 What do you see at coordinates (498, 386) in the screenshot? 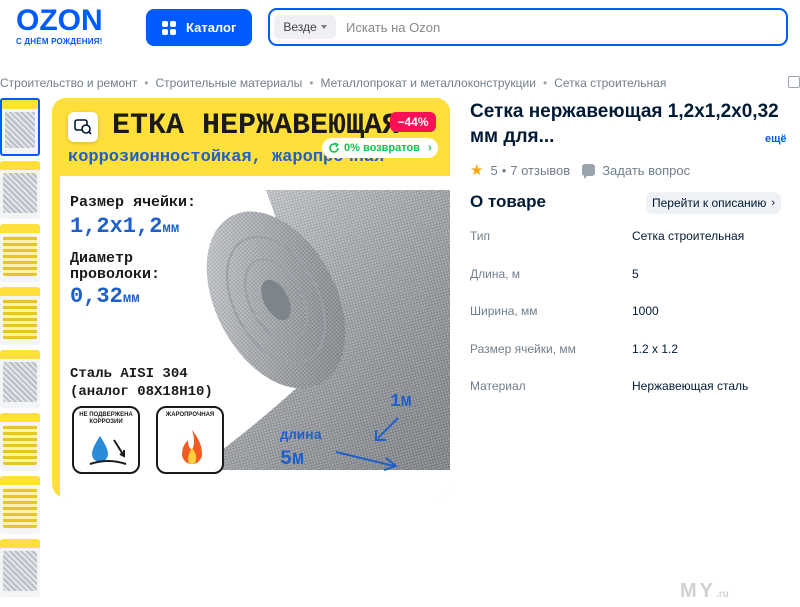
I see `attribute-key: Материал` at bounding box center [498, 386].